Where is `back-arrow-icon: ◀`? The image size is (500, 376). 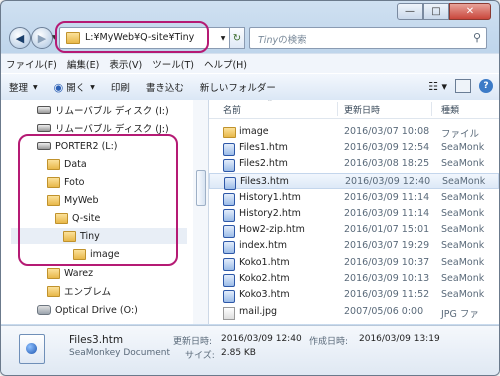
back-arrow-icon: ◀ is located at coordinates (20, 38).